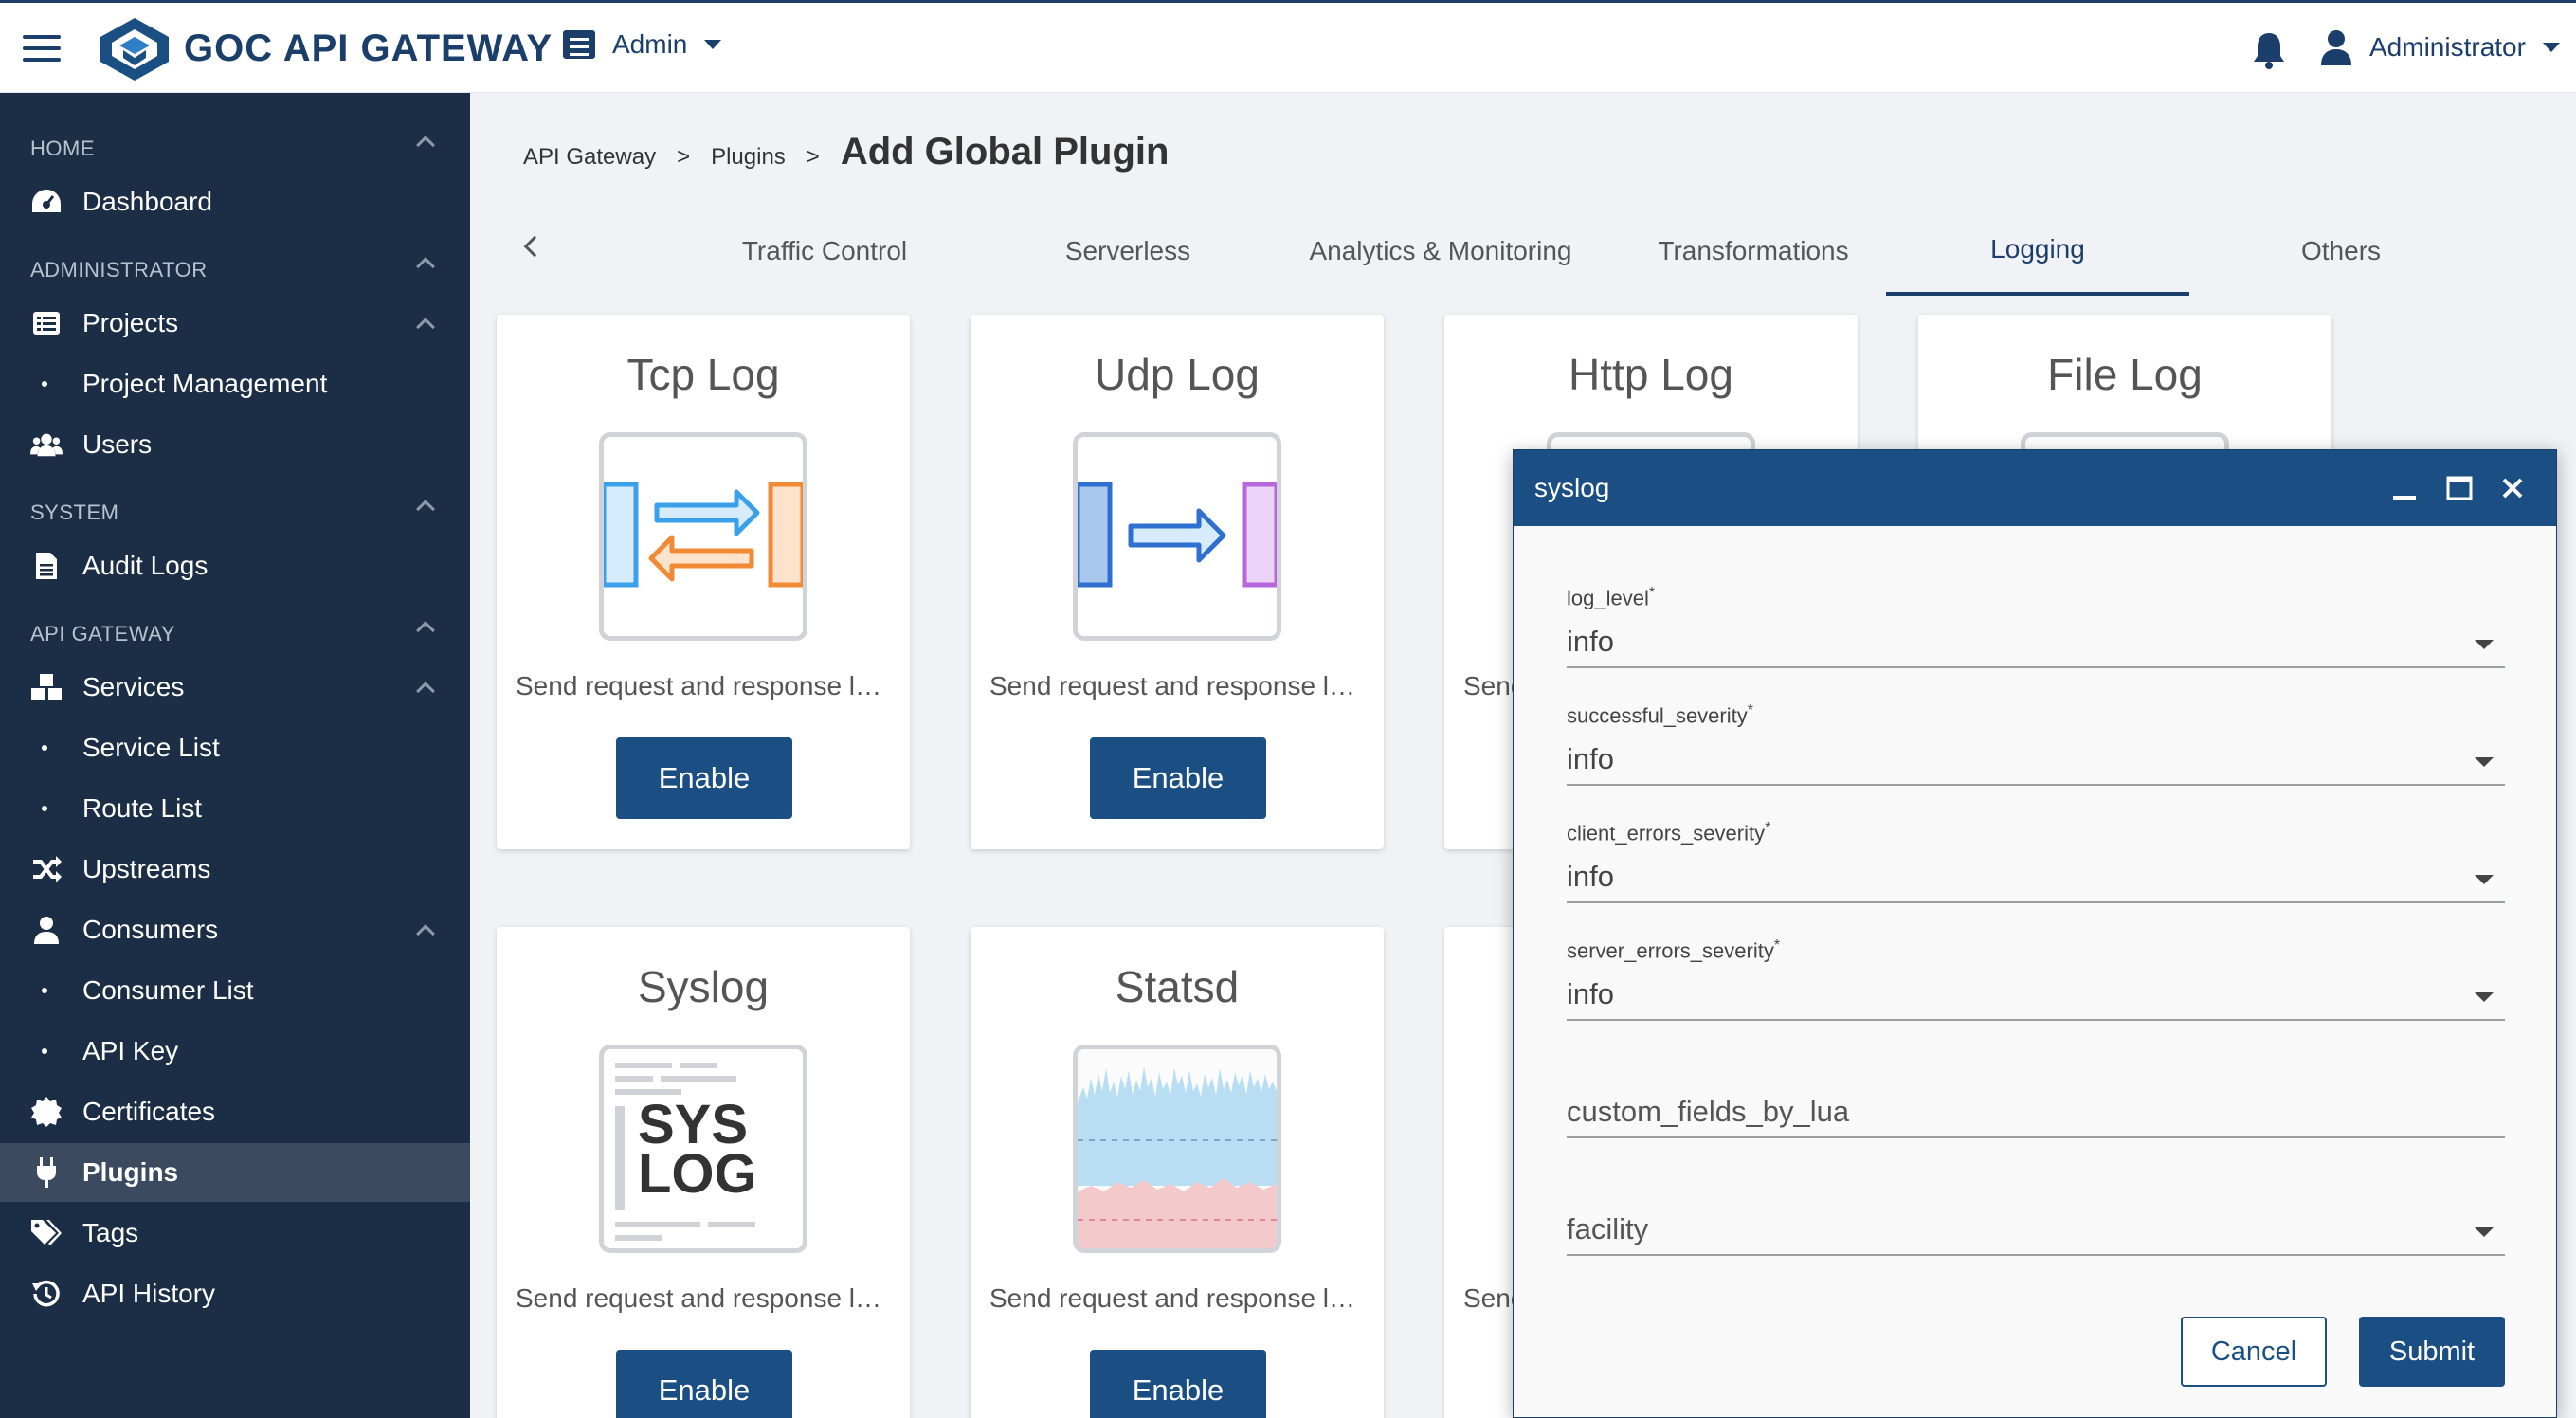 This screenshot has height=1418, width=2576. What do you see at coordinates (46, 1233) in the screenshot?
I see `tags-icon` at bounding box center [46, 1233].